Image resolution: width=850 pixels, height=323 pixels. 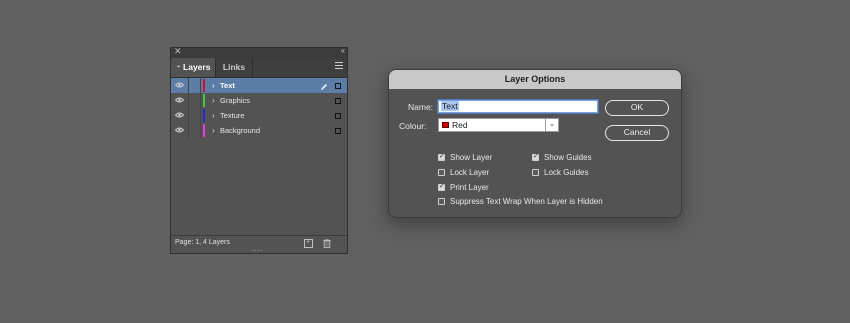 What do you see at coordinates (343, 50) in the screenshot?
I see `collapse-icon: ‹‹` at bounding box center [343, 50].